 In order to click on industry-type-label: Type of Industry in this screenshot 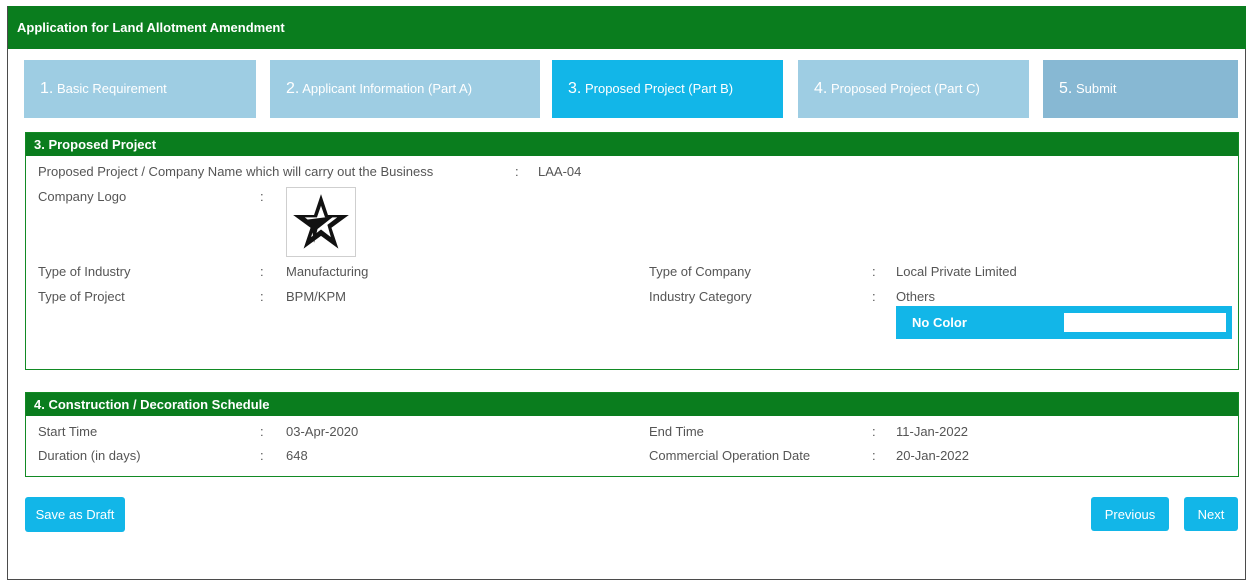, I will do `click(84, 271)`.